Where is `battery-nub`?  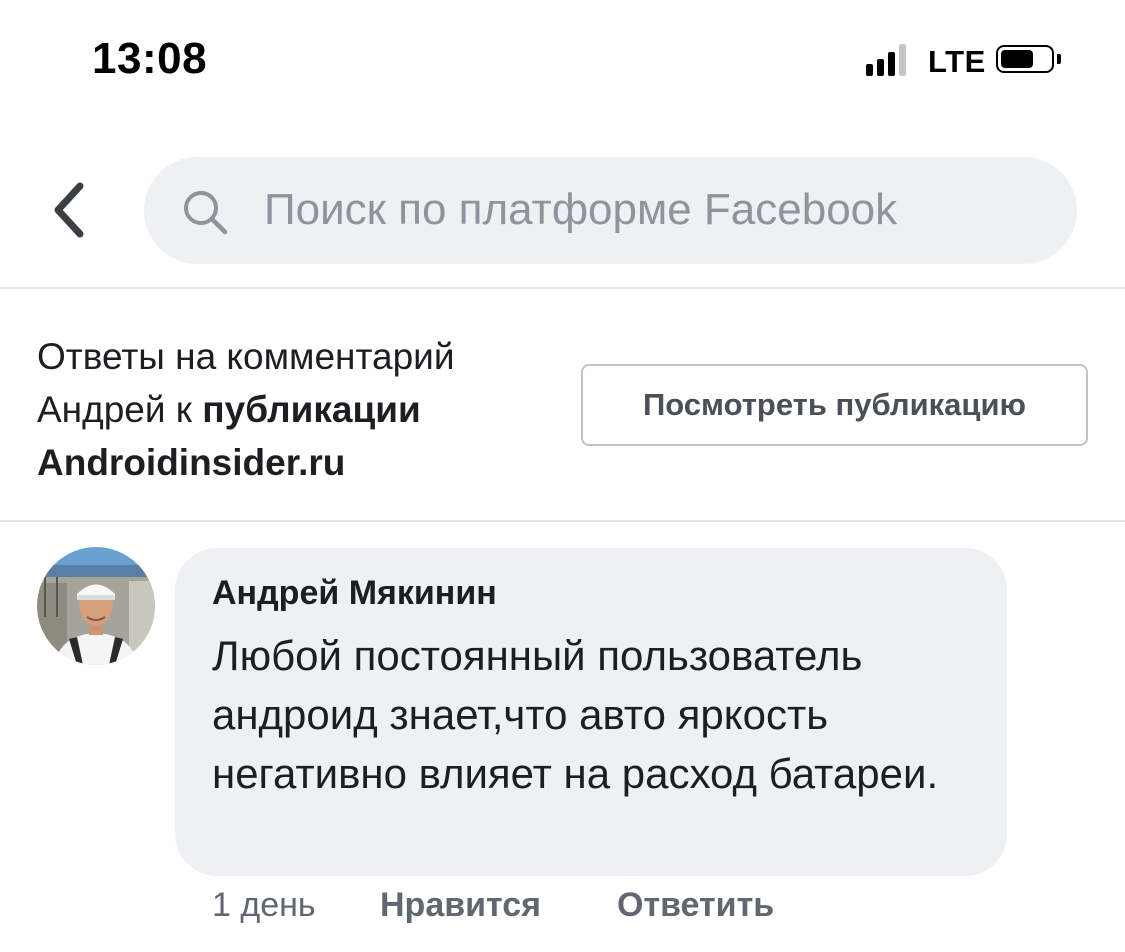
battery-nub is located at coordinates (1059, 59).